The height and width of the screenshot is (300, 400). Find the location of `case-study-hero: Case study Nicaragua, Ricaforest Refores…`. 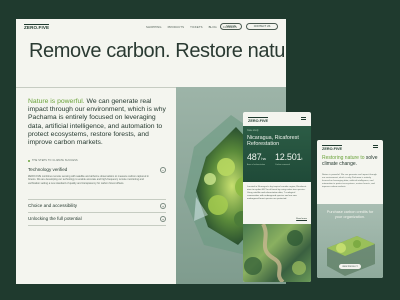

case-study-hero: Case study Nicaragua, Ricaforest Refores… is located at coordinates (277, 154).